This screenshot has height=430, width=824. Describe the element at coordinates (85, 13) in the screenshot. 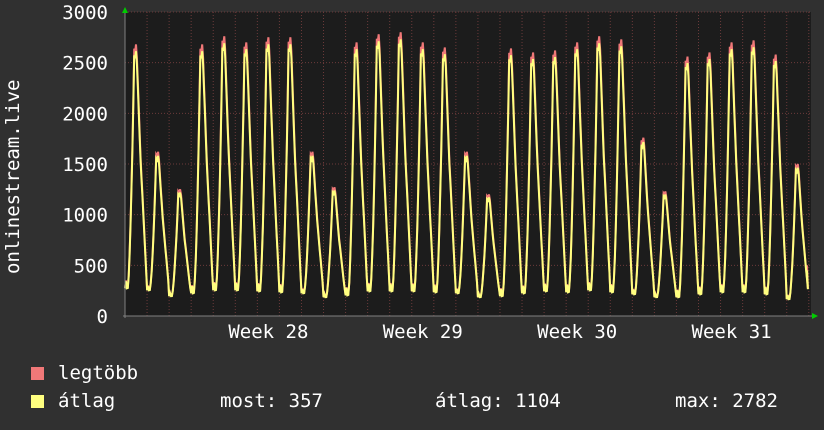

I see `y-tick-label: 3000` at that location.